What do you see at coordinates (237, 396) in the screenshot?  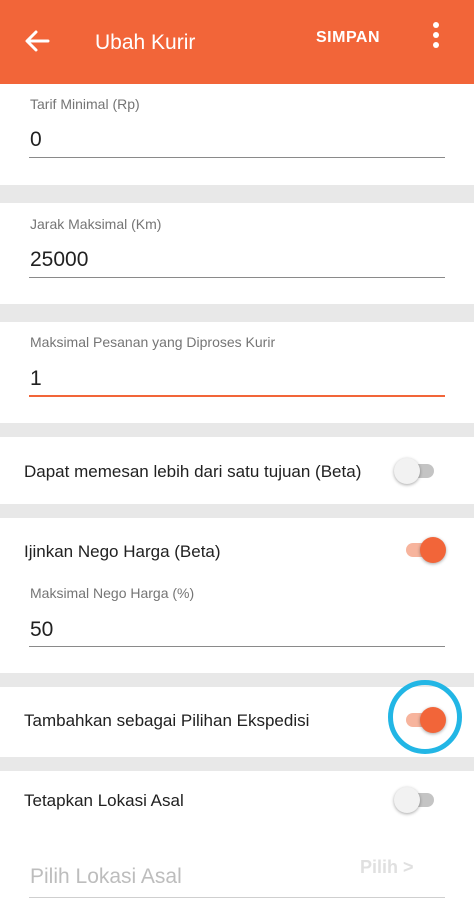 I see `max-orders-underline` at bounding box center [237, 396].